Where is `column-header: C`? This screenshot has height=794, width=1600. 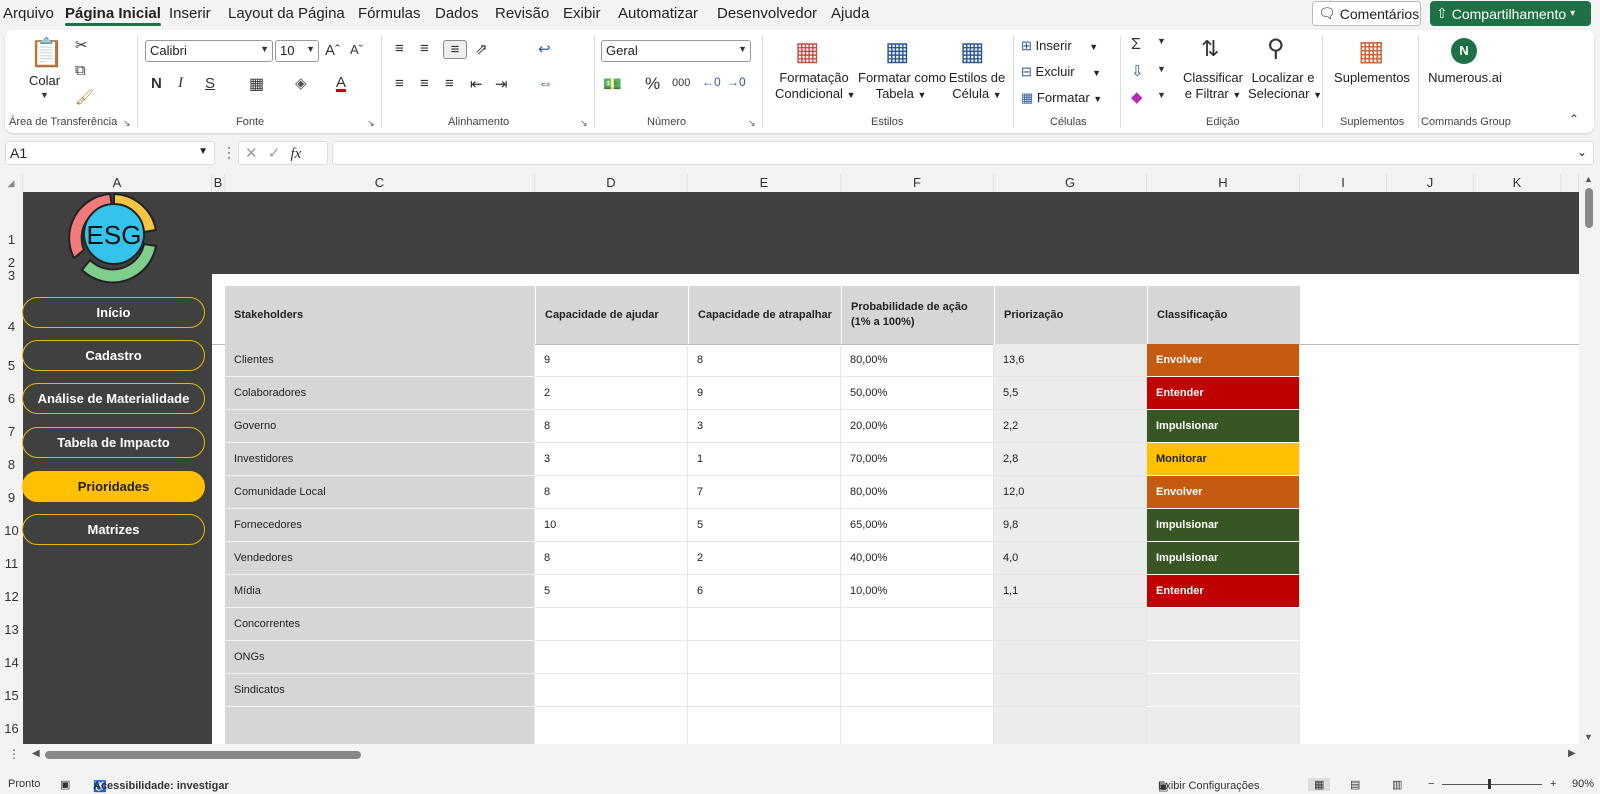 column-header: C is located at coordinates (380, 183).